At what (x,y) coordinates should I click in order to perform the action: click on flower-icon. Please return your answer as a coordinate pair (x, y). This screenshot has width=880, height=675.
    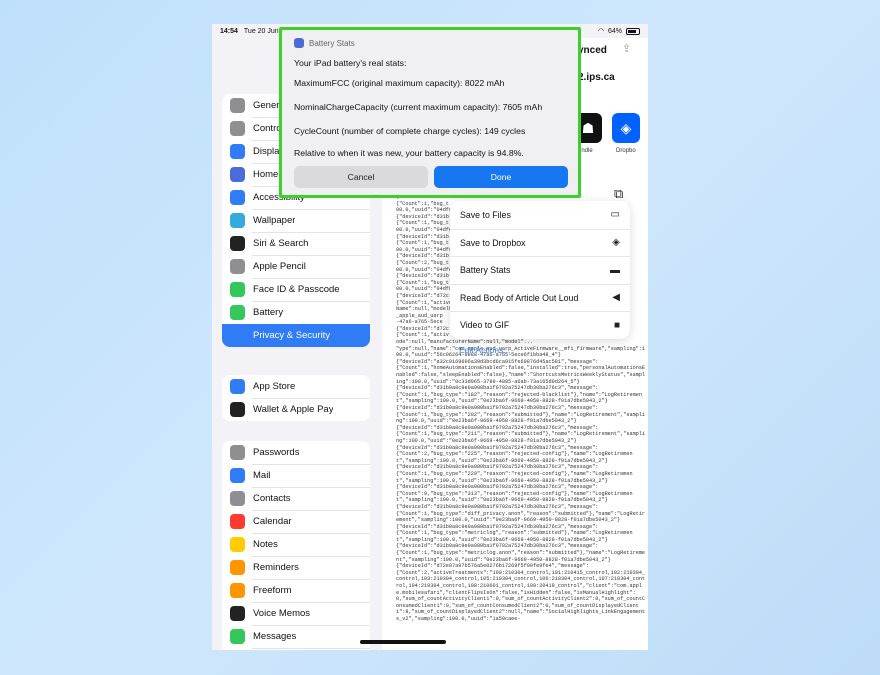
    Looking at the image, I should click on (237, 220).